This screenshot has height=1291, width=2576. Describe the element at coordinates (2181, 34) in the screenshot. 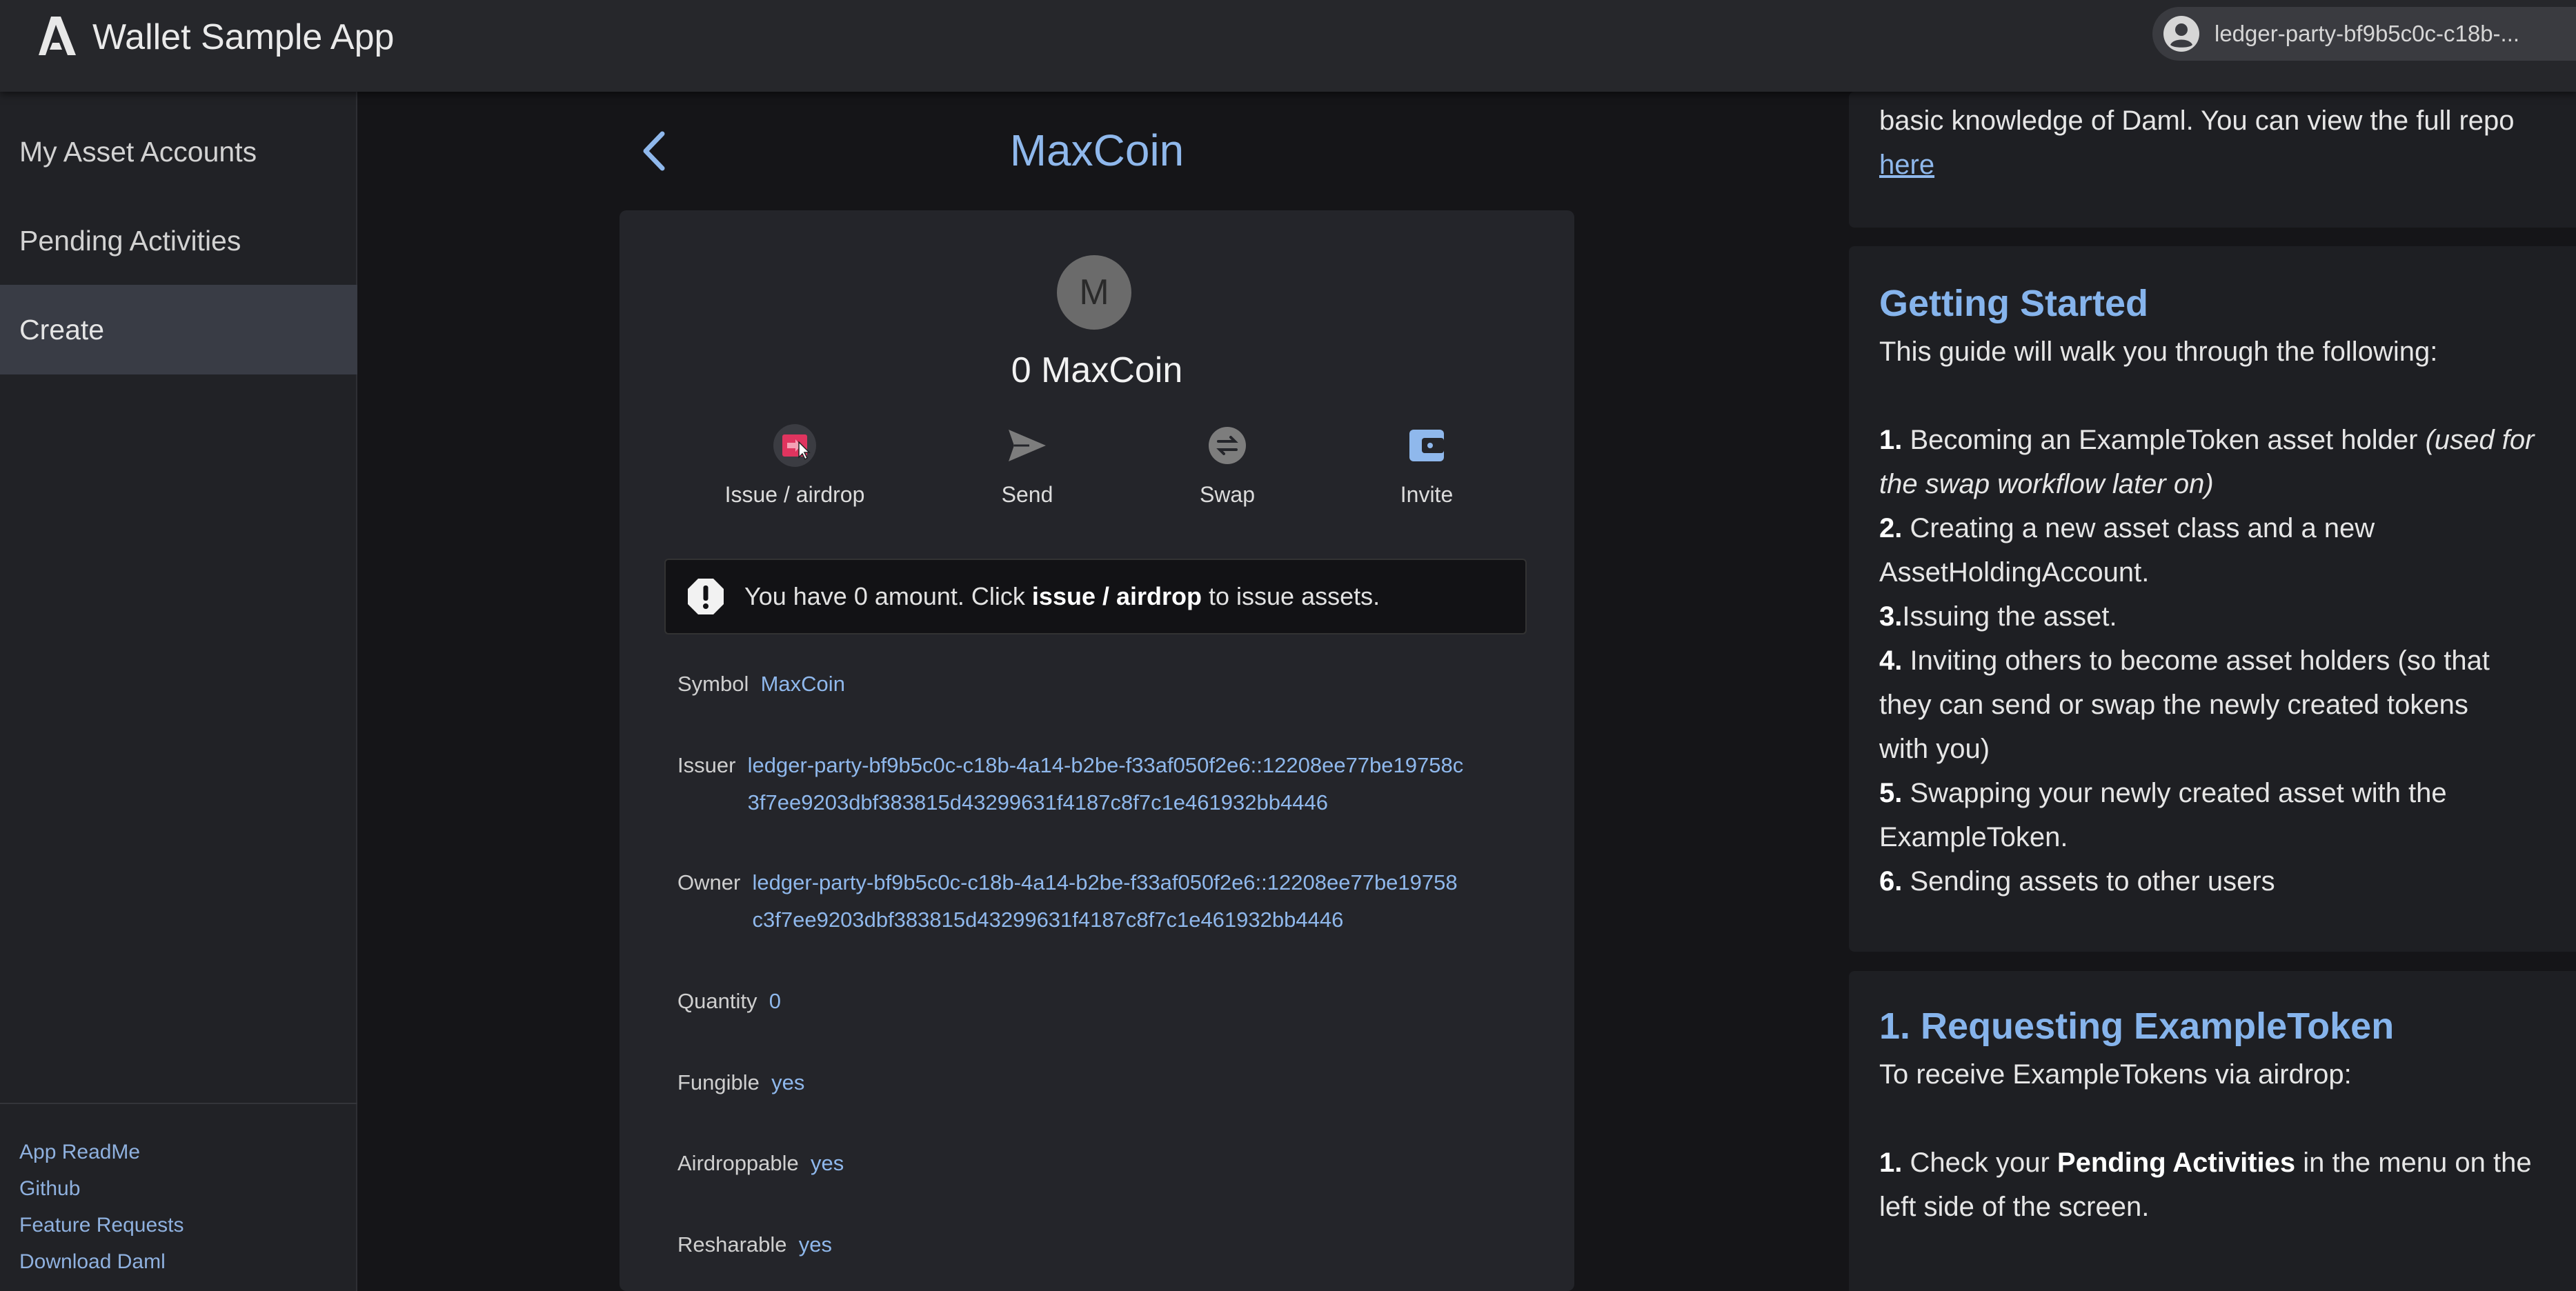

I see `account-circle-icon` at that location.